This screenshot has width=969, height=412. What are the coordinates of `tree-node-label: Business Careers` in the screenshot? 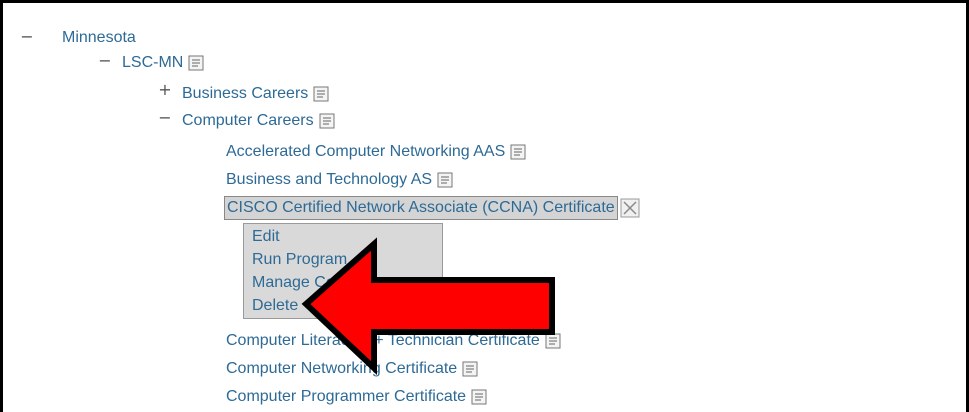 It's located at (245, 94).